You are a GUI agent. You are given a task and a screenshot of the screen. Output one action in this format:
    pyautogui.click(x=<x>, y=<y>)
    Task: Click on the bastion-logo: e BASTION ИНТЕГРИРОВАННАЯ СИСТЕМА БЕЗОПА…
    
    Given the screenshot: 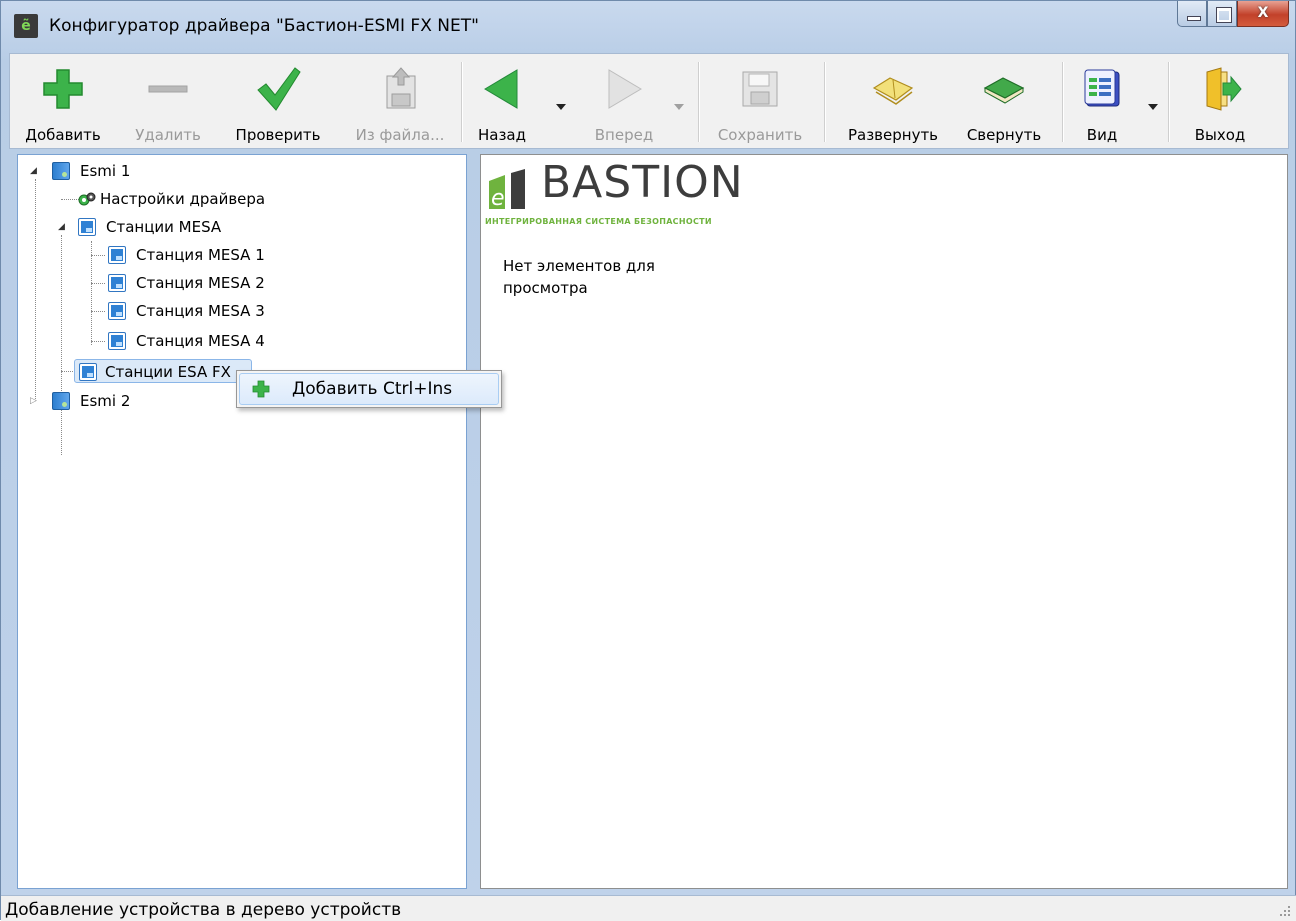 What is the action you would take?
    pyautogui.click(x=635, y=194)
    